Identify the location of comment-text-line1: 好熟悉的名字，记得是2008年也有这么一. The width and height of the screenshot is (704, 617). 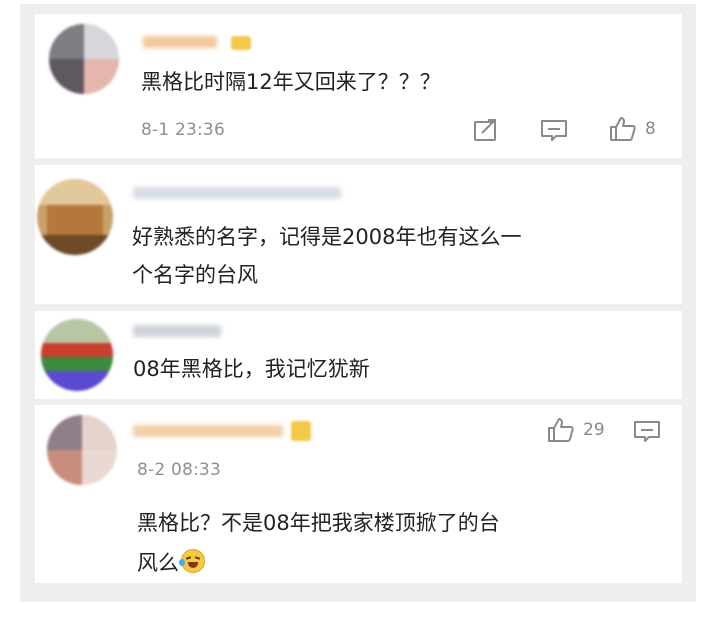
(327, 237).